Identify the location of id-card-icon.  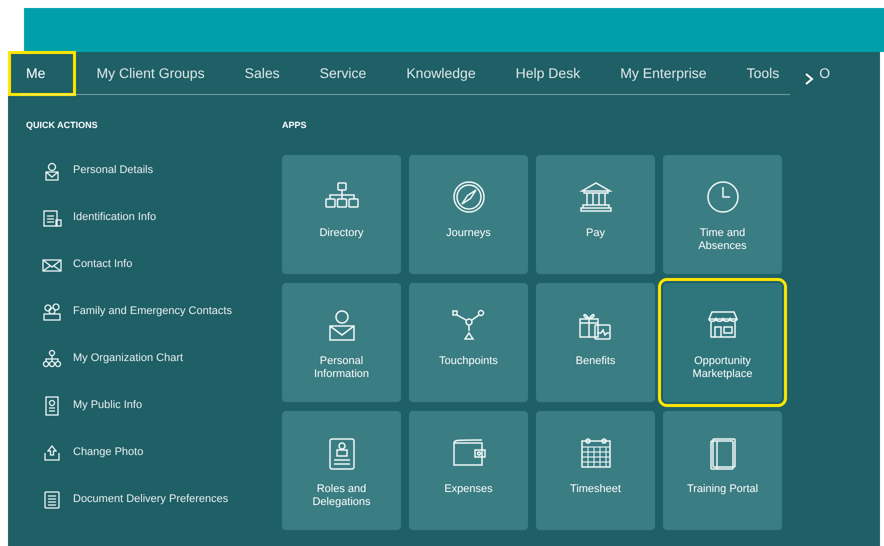
(52, 218).